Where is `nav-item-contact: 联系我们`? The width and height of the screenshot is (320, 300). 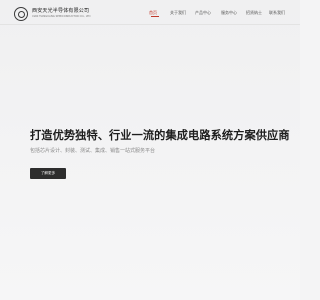
nav-item-contact: 联系我们 is located at coordinates (277, 13).